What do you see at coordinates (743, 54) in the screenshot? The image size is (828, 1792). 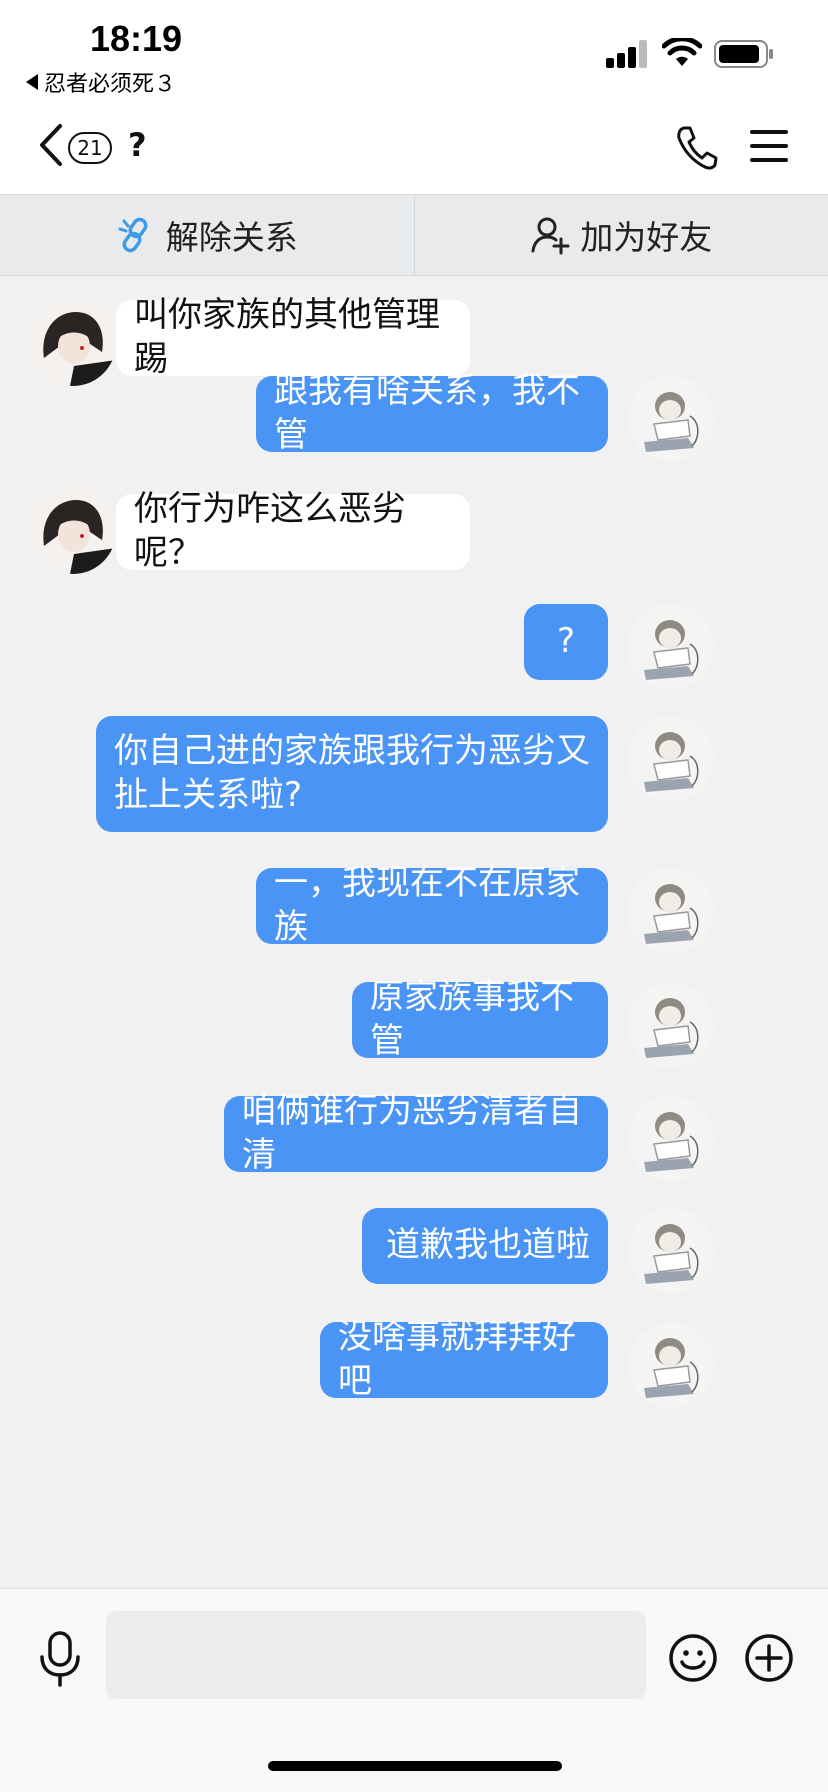 I see `battery-icon` at bounding box center [743, 54].